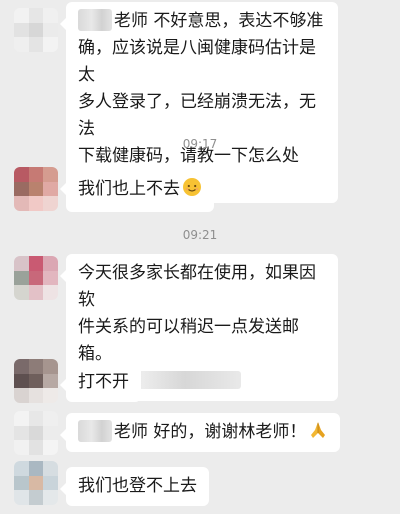  I want to click on timestamp: 09:17, so click(200, 144).